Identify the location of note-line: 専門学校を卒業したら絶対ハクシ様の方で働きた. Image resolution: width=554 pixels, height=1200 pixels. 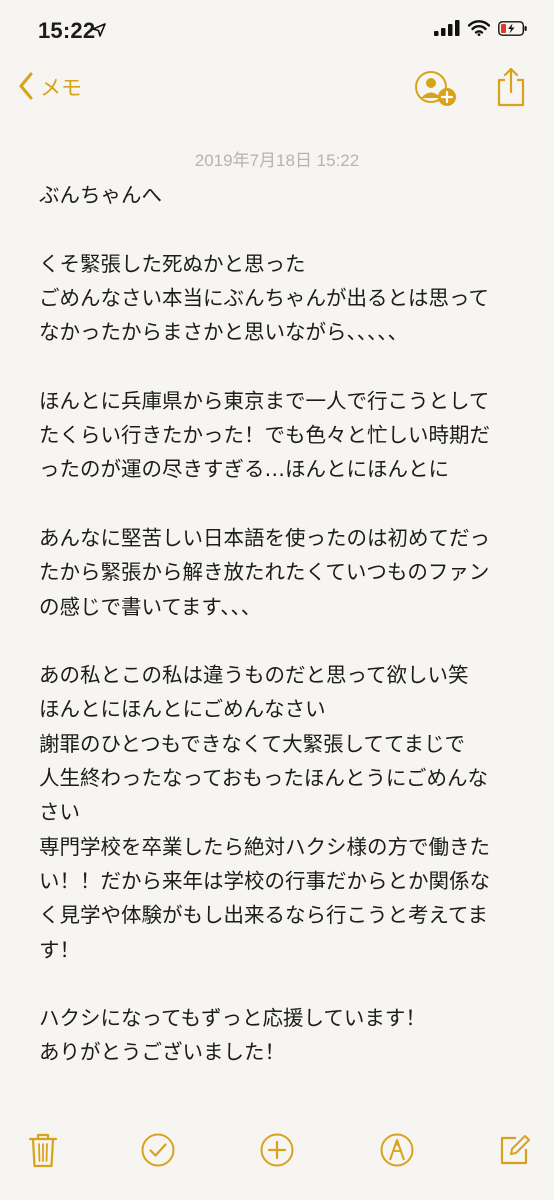
(264, 846).